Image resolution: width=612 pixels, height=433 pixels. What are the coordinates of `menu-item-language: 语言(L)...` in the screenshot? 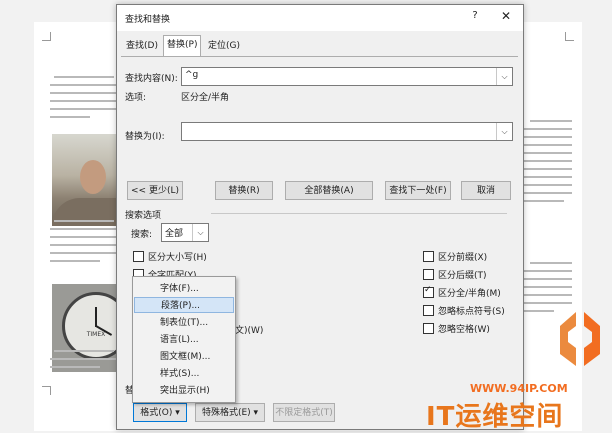 It's located at (184, 340).